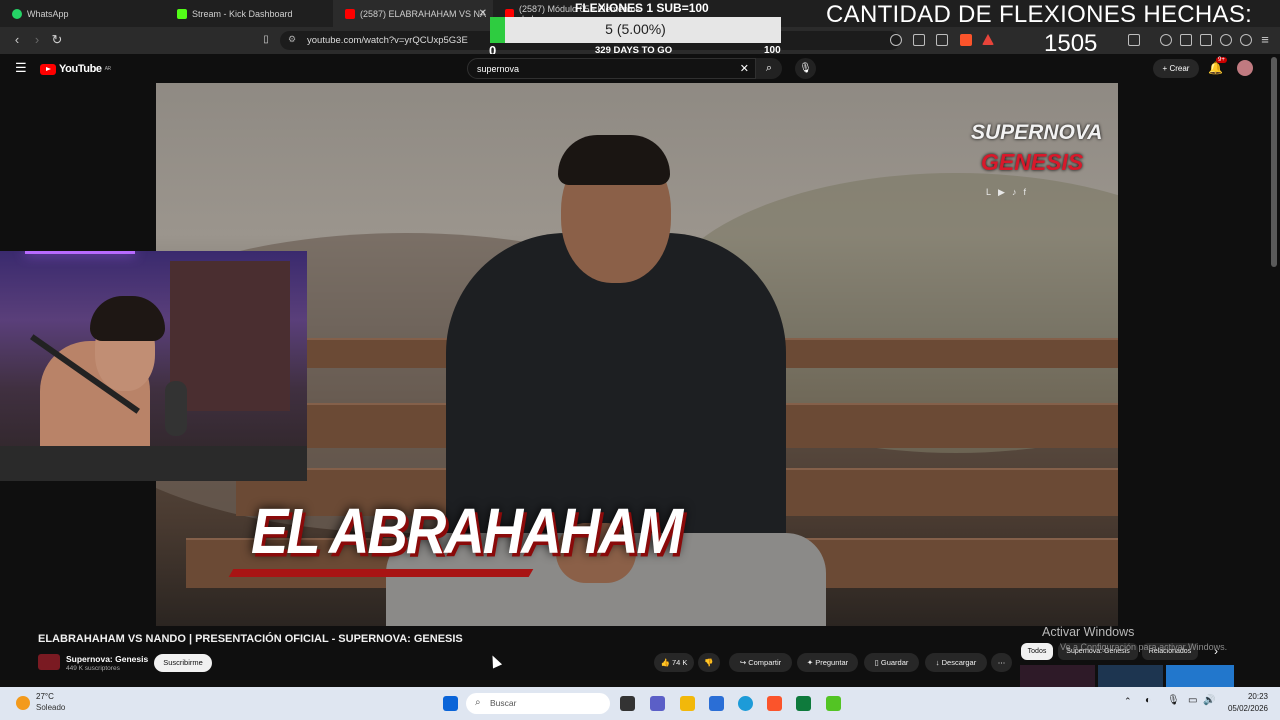 The width and height of the screenshot is (1280, 720). Describe the element at coordinates (744, 68) in the screenshot. I see `clear-search-icon: ✕` at that location.